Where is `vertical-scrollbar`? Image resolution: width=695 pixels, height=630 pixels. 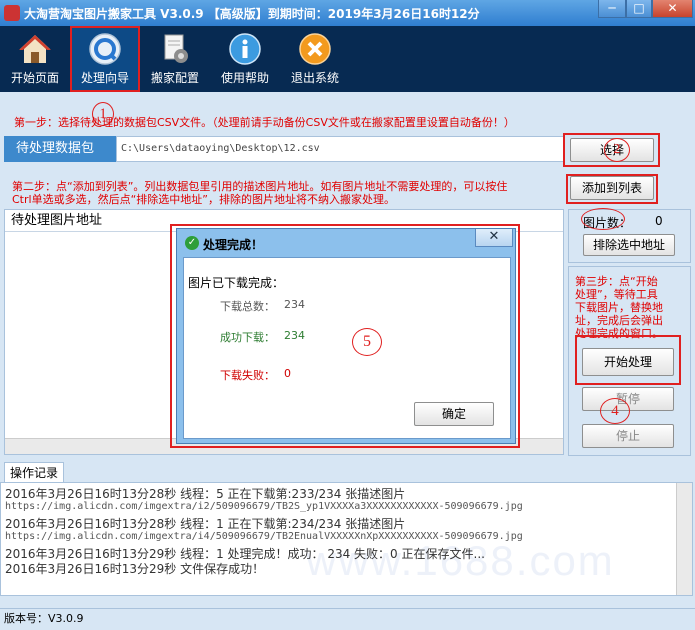
vertical-scrollbar is located at coordinates (684, 539).